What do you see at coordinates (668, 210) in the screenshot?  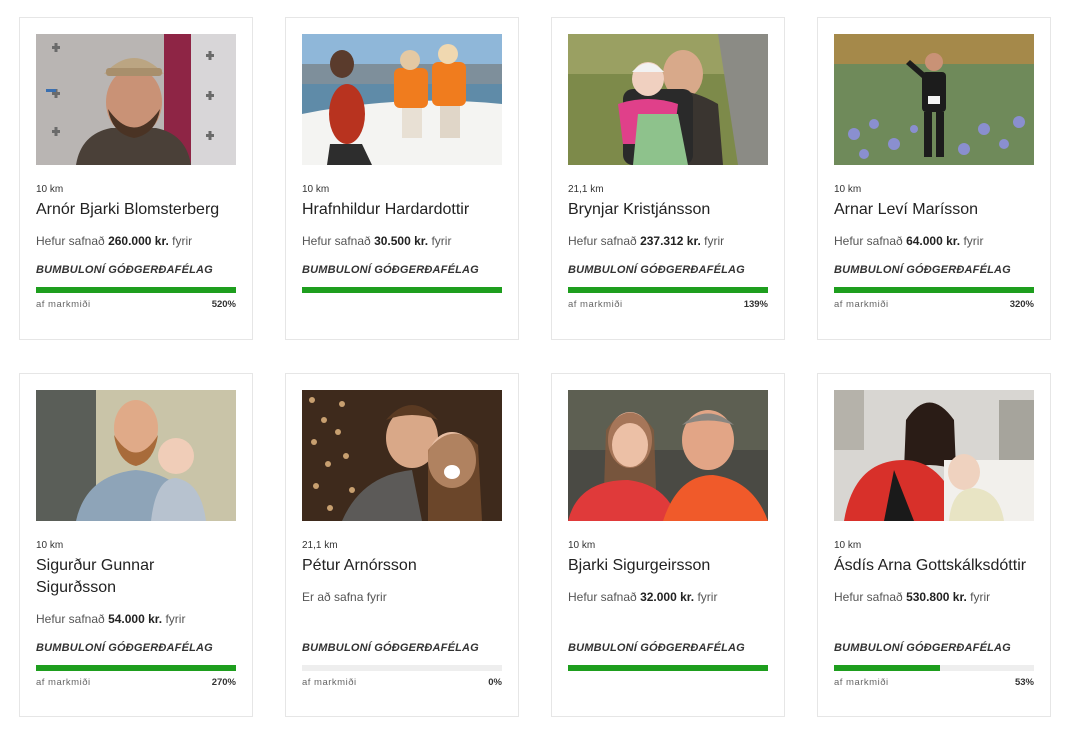 I see `runner-name: Brynjar Kristjánsson` at bounding box center [668, 210].